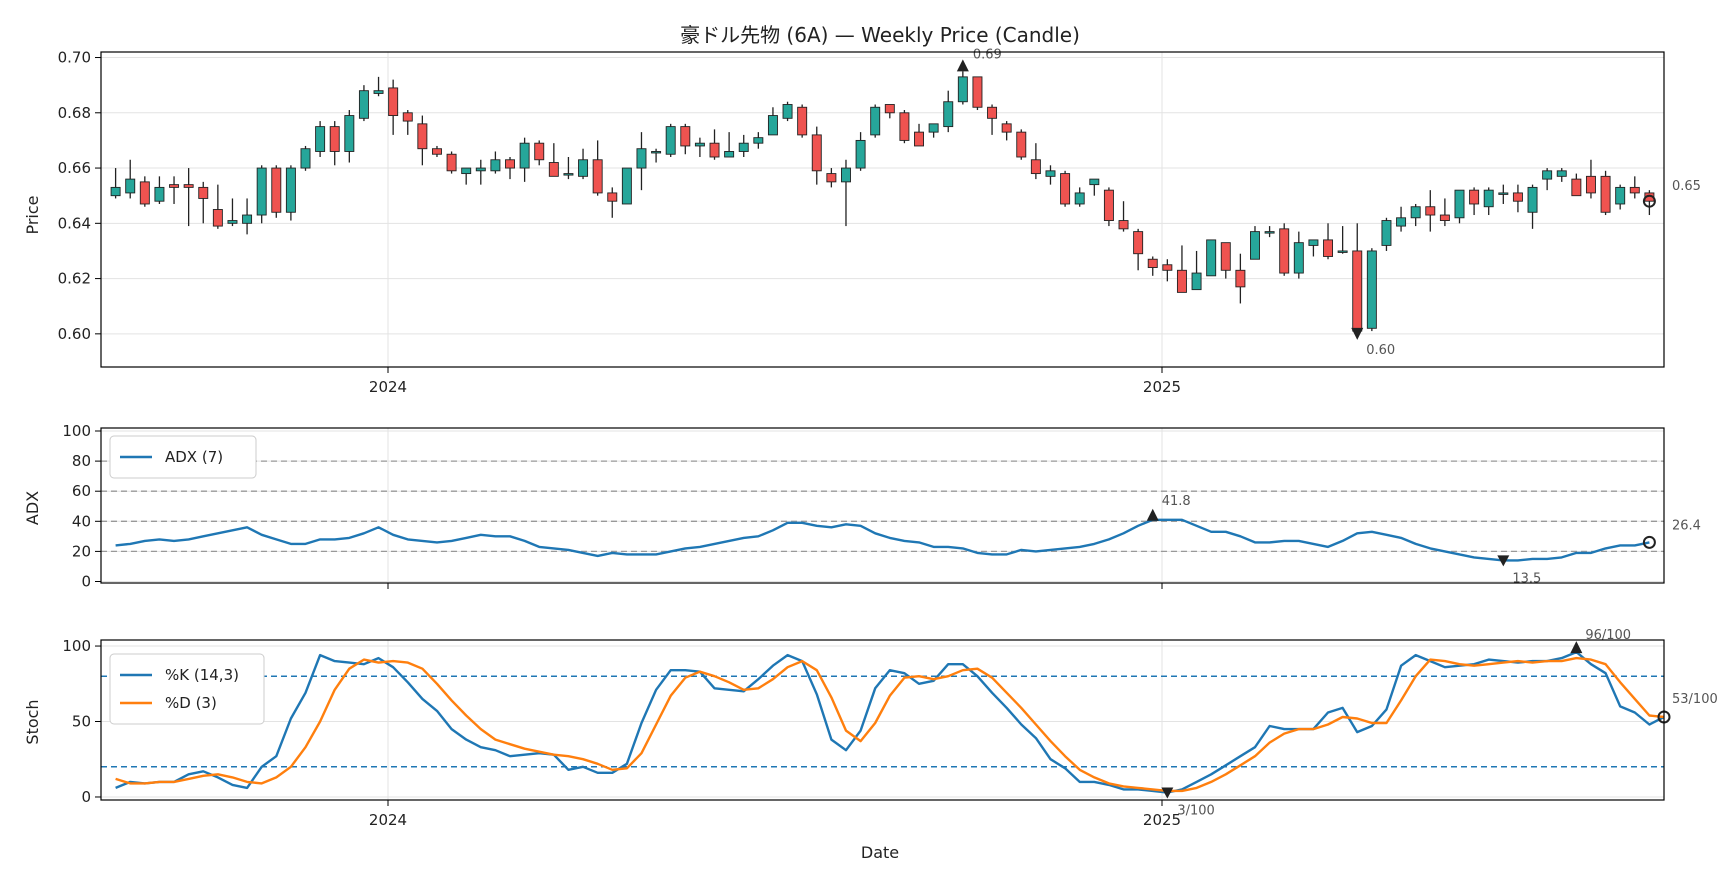 The width and height of the screenshot is (1728, 882). What do you see at coordinates (81, 461) in the screenshot?
I see `y-tick-label: 80` at bounding box center [81, 461].